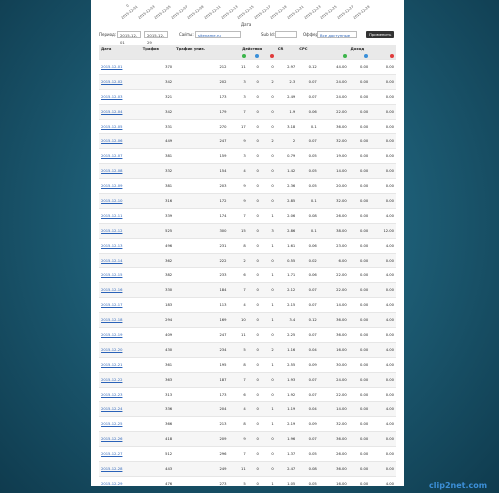  I want to click on date-link: 2015-12-03, so click(111, 97).